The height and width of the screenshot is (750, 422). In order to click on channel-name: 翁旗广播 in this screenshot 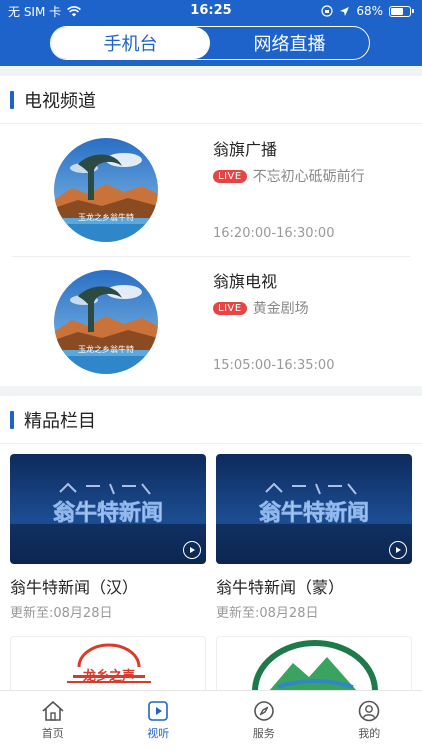, I will do `click(245, 149)`.